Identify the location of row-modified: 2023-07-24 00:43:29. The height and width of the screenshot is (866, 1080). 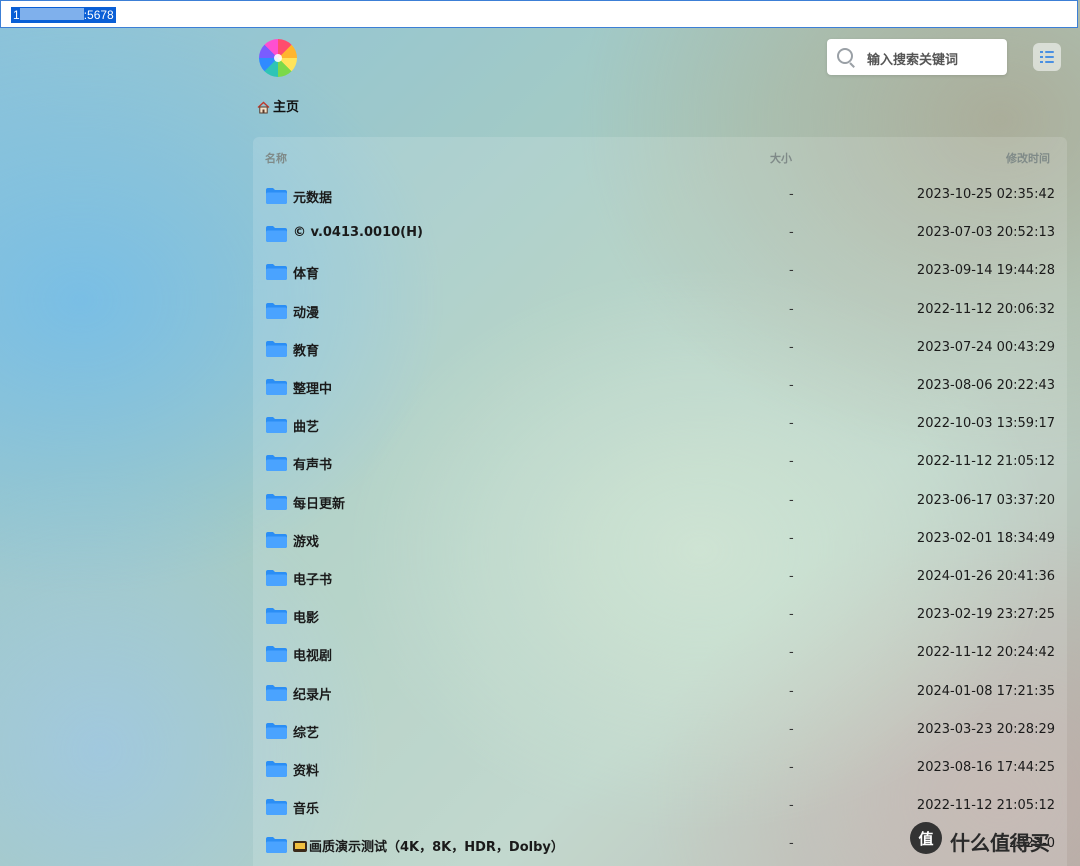
(985, 347).